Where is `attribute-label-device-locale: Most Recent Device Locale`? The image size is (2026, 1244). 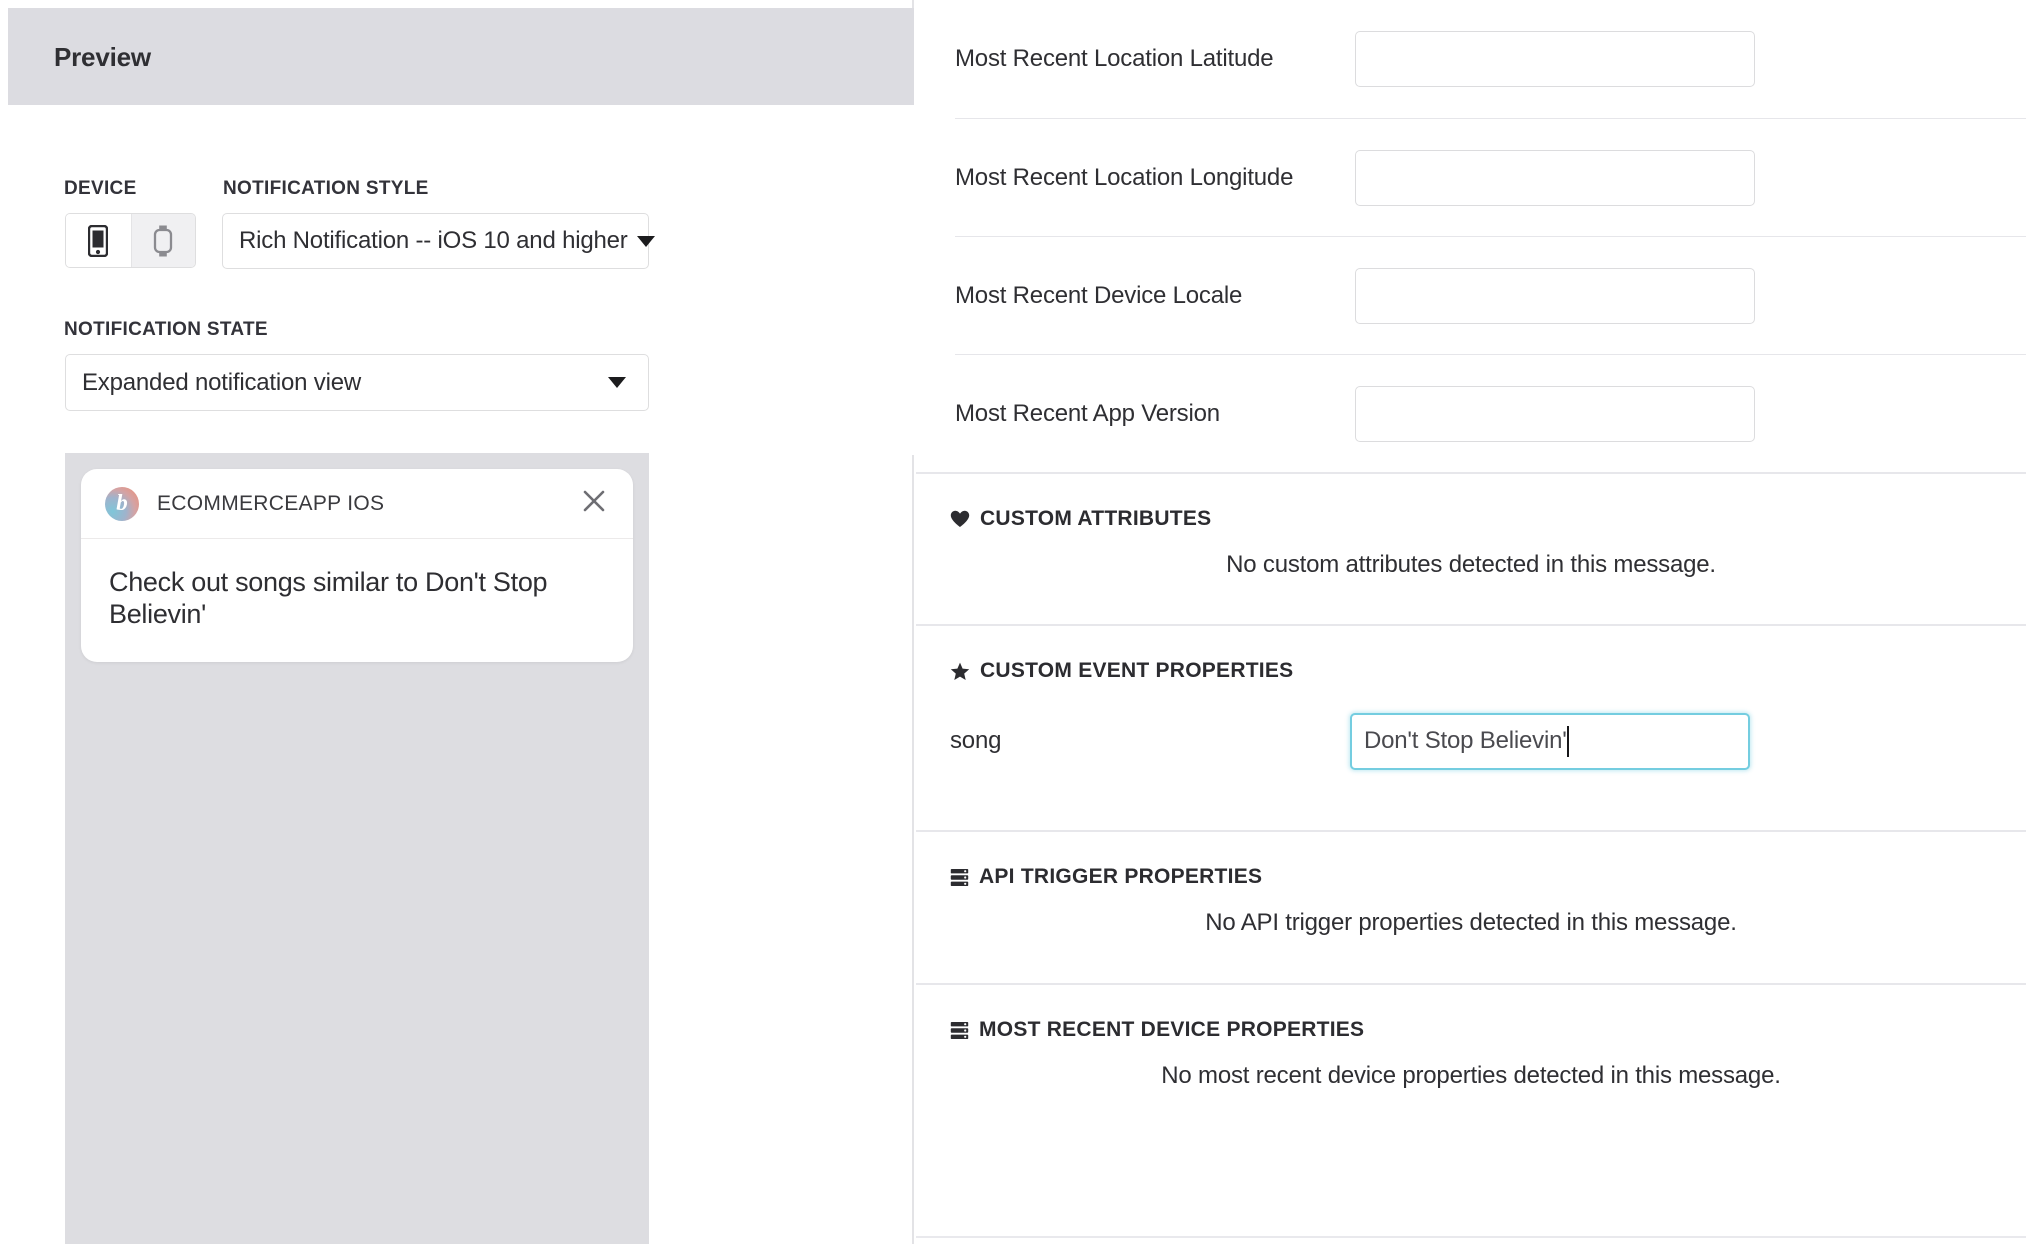 attribute-label-device-locale: Most Recent Device Locale is located at coordinates (1099, 295).